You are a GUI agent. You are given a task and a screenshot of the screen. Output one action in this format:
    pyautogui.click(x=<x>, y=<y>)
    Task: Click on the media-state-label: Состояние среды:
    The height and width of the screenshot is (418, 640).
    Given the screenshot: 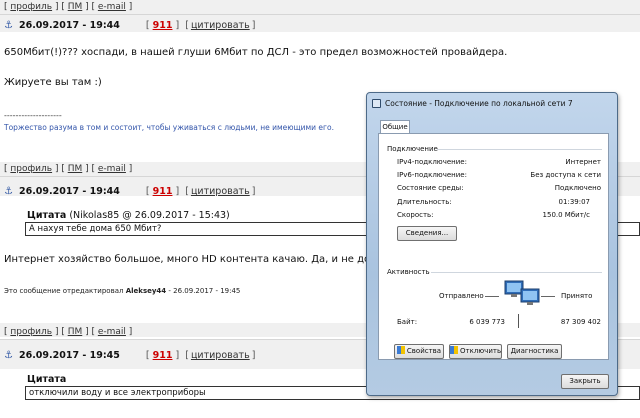 What is the action you would take?
    pyautogui.click(x=430, y=188)
    